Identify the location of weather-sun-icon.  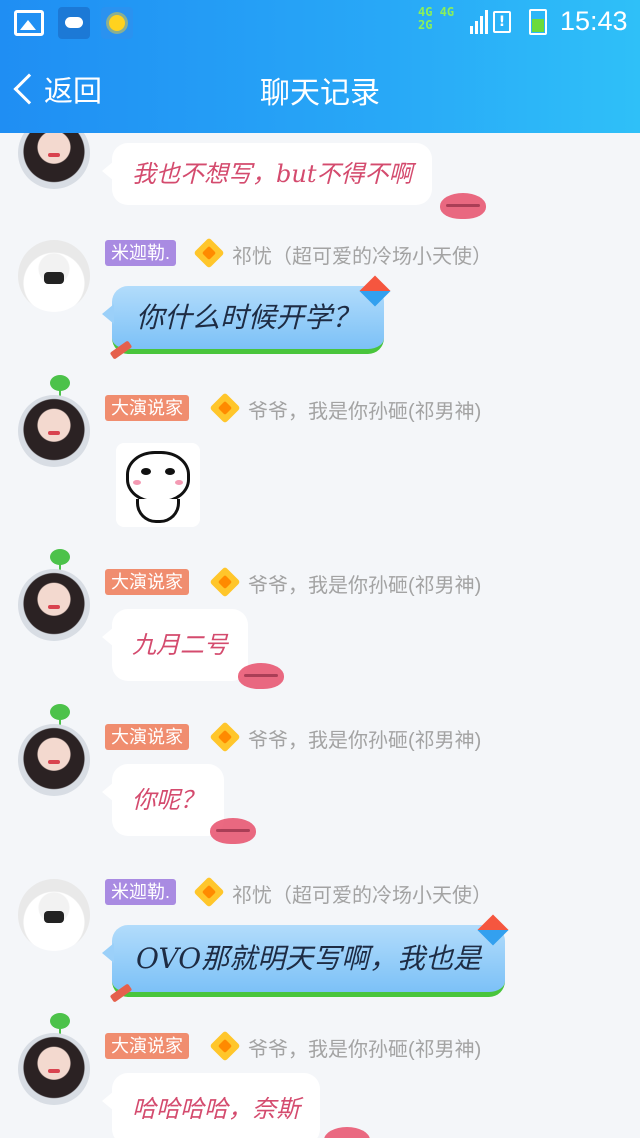
(117, 23).